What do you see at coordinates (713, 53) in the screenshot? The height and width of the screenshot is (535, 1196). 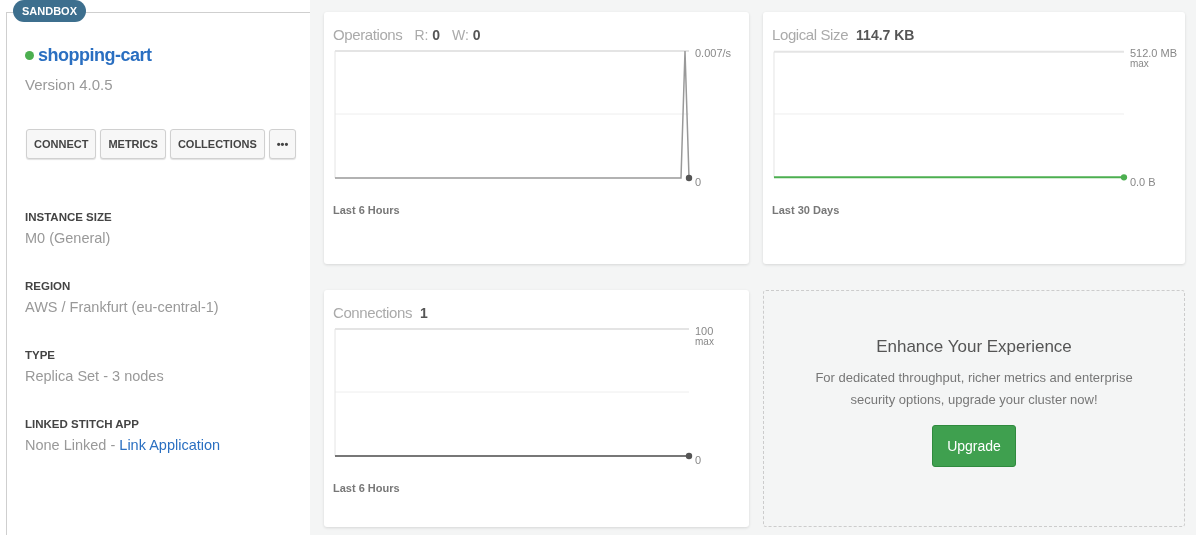 I see `axis-max-label: 0.007/s` at bounding box center [713, 53].